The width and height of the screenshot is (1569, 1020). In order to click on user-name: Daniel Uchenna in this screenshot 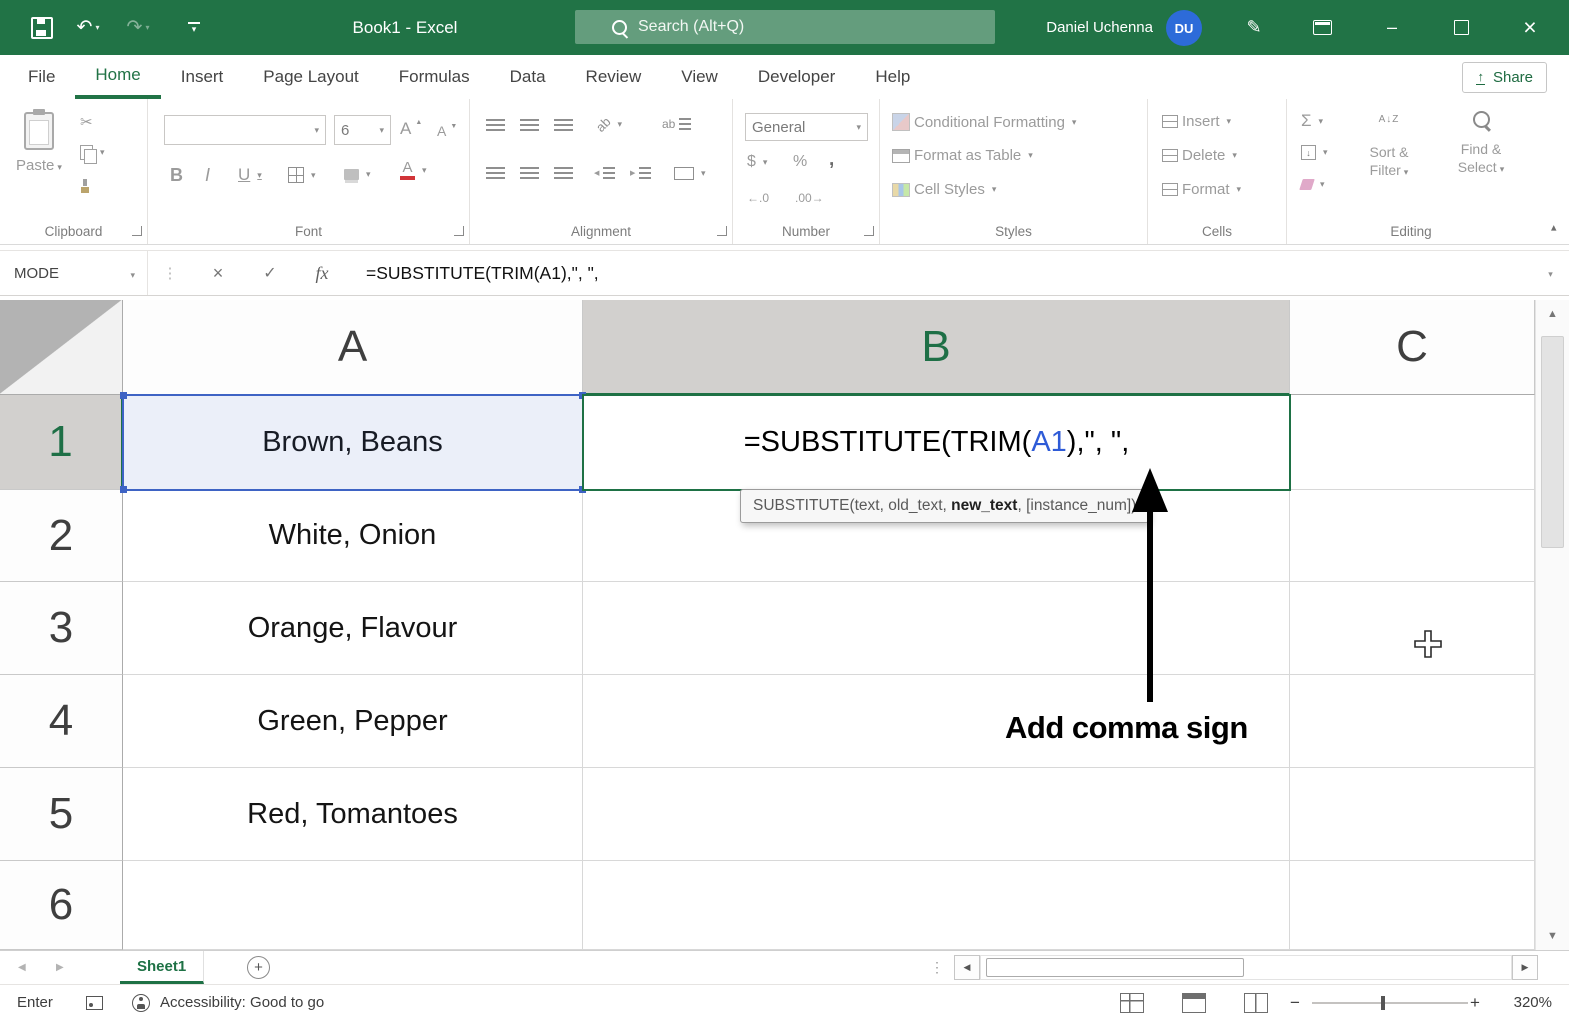, I will do `click(1080, 27)`.